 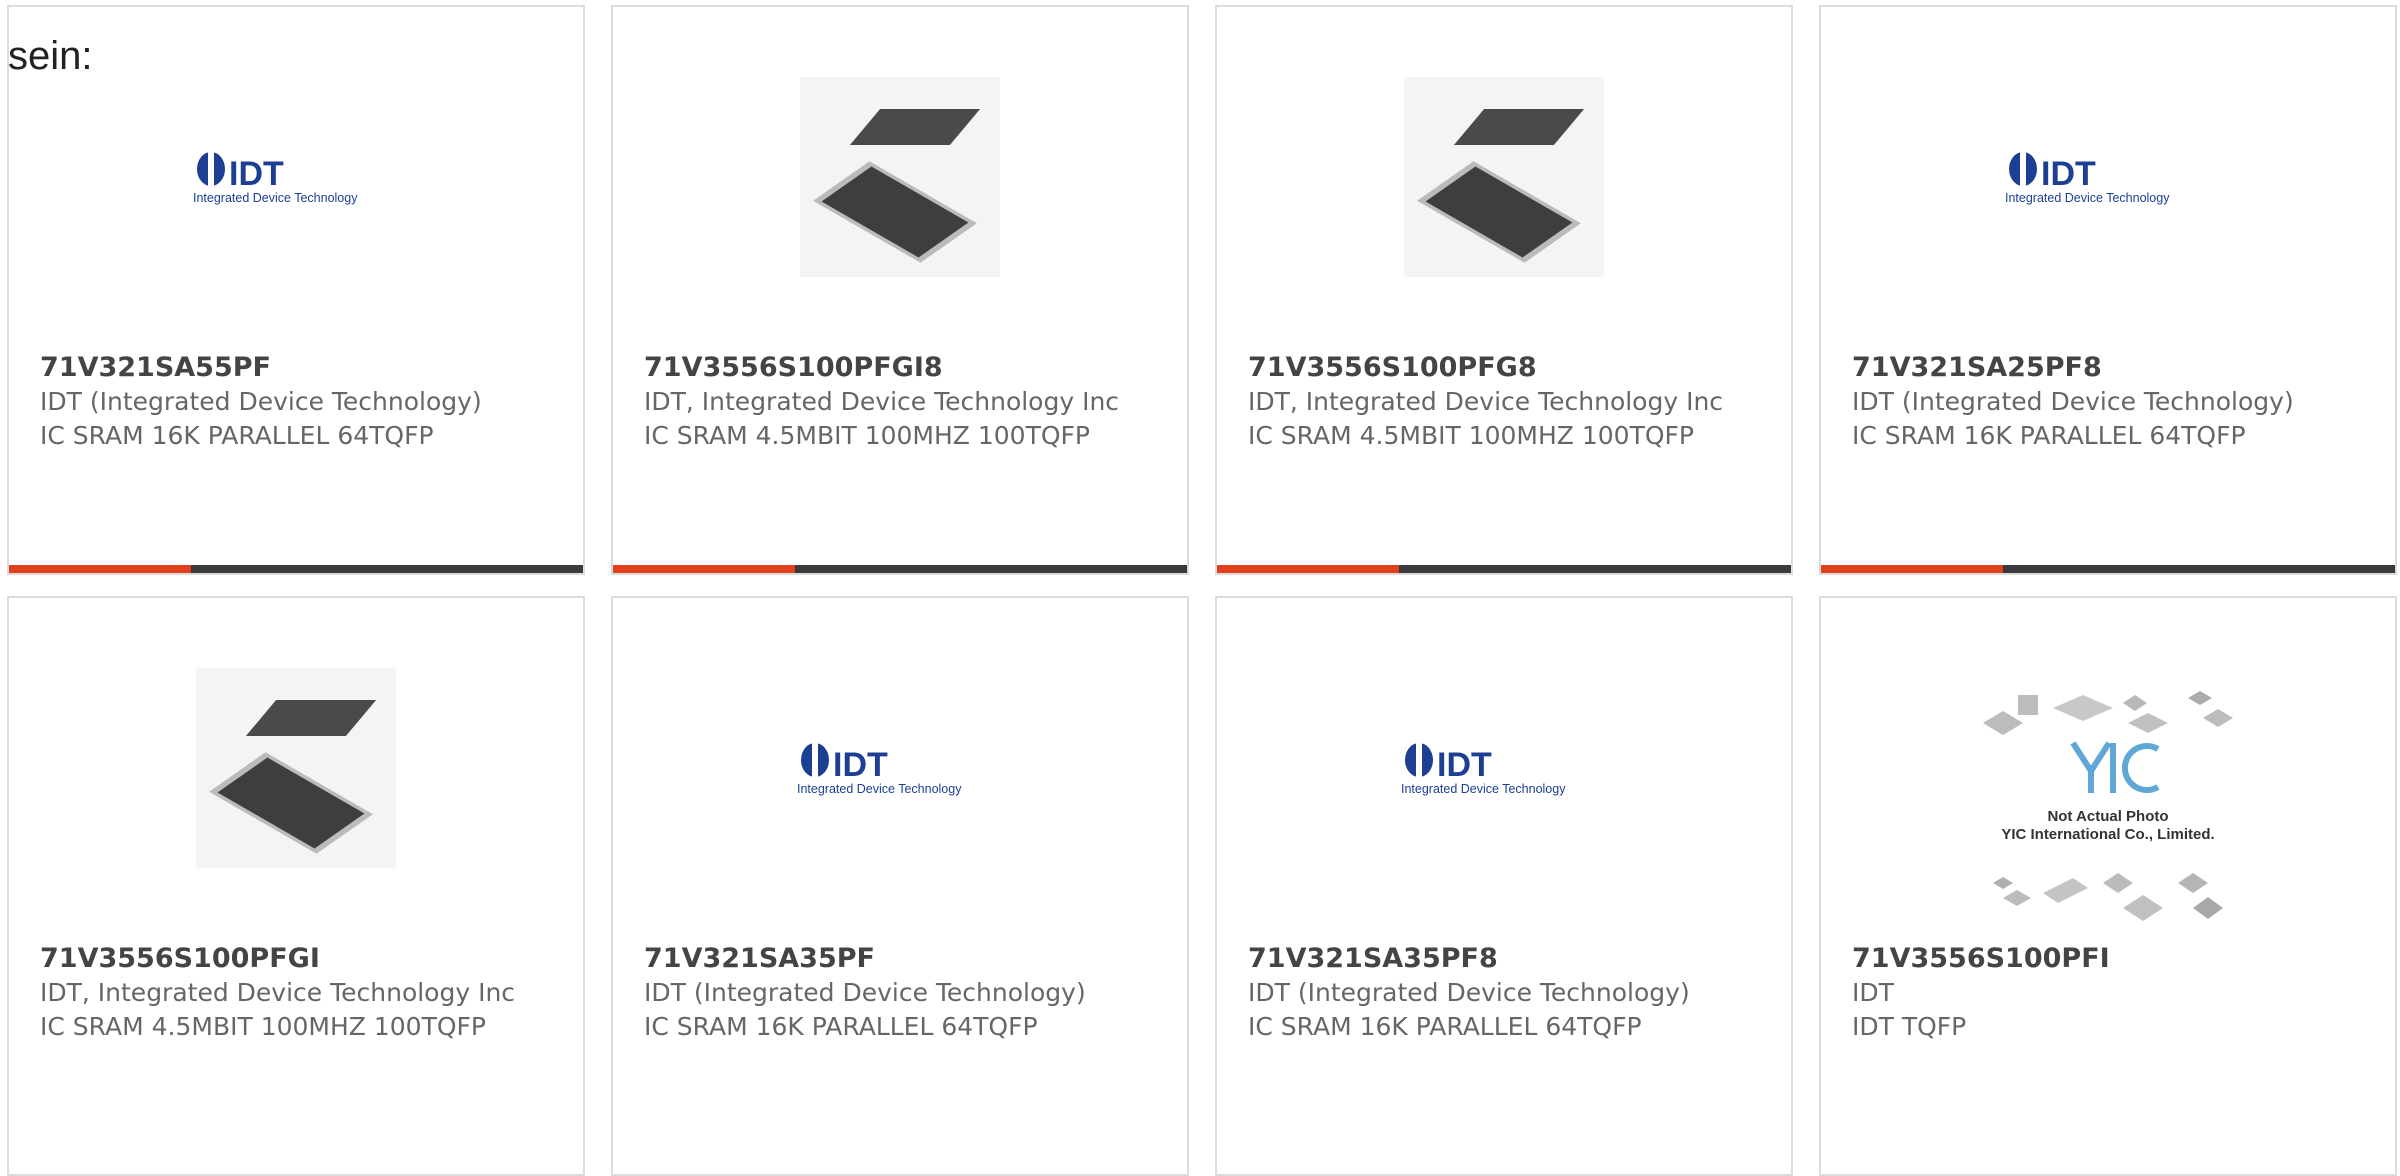 I want to click on part-number-link: 71V321SA35PF8, so click(x=1509, y=959).